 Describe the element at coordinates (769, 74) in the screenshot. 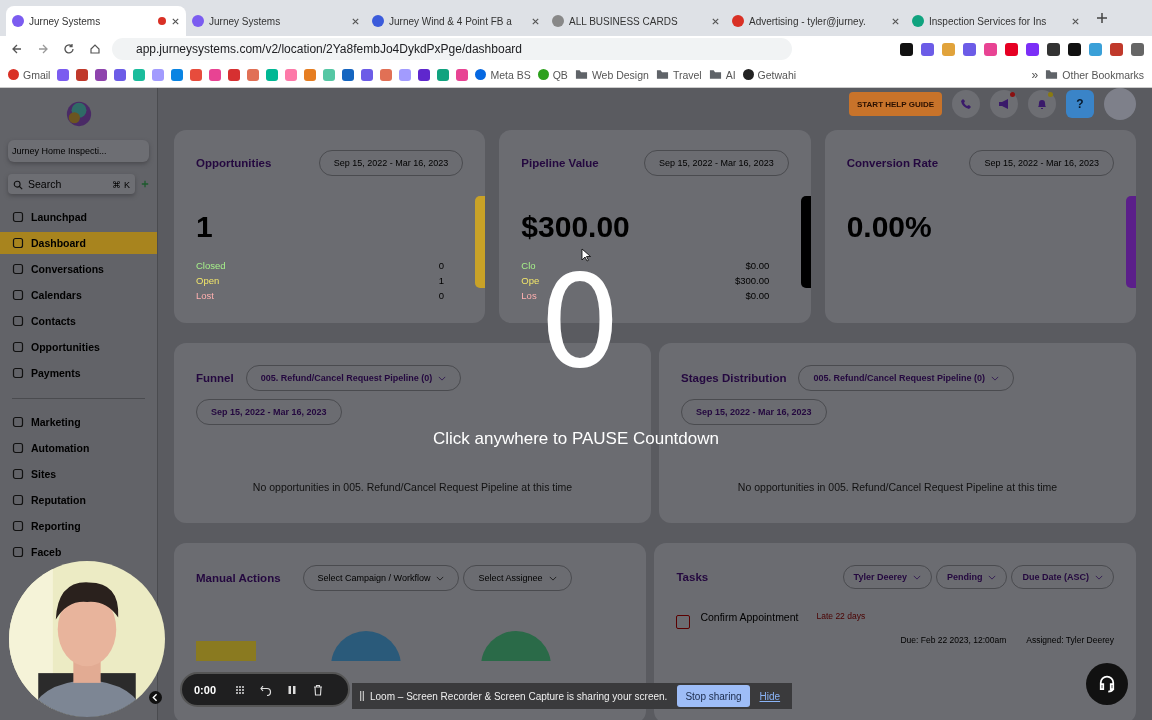

I see `bookmark-link: Getwahi` at that location.